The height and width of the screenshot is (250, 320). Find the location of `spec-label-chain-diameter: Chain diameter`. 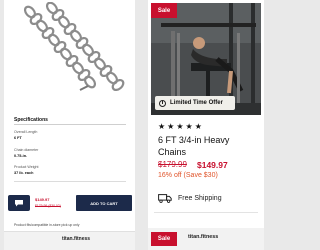

spec-label-chain-diameter: Chain diameter is located at coordinates (26, 150).